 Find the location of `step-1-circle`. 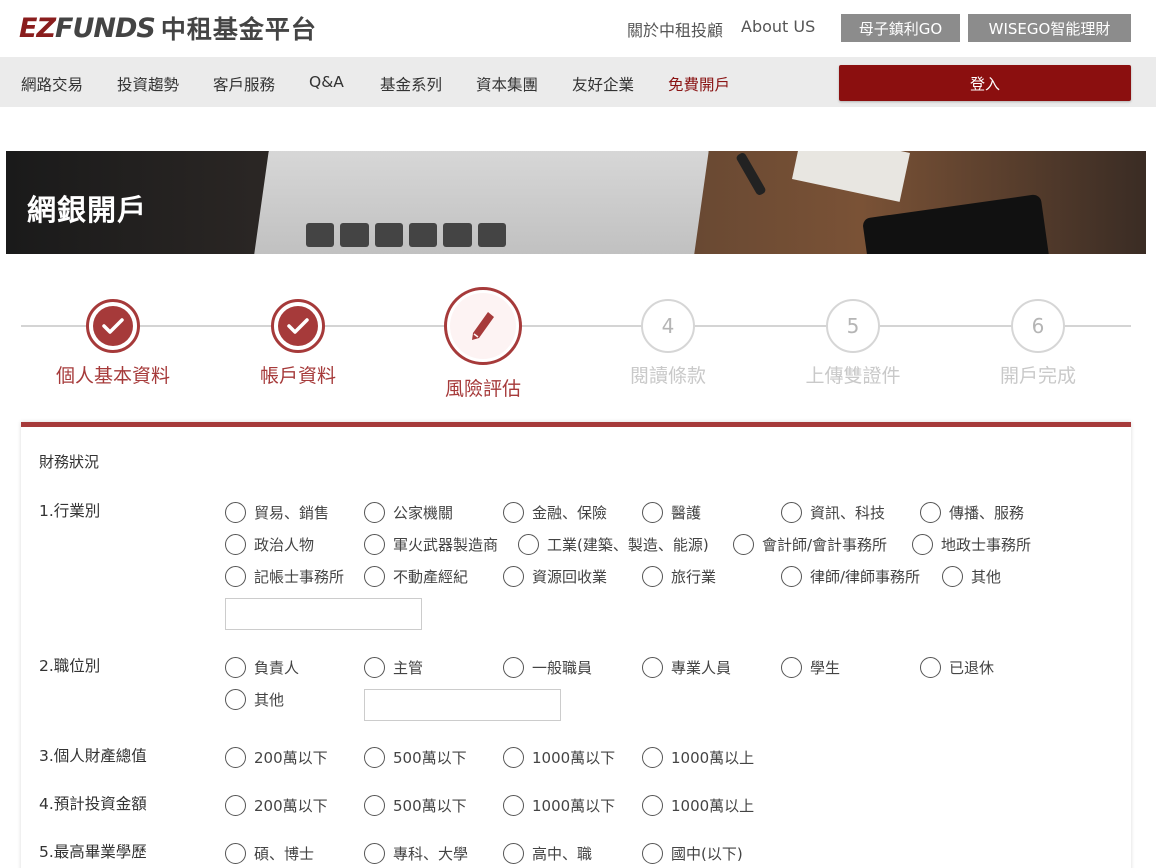

step-1-circle is located at coordinates (113, 326).